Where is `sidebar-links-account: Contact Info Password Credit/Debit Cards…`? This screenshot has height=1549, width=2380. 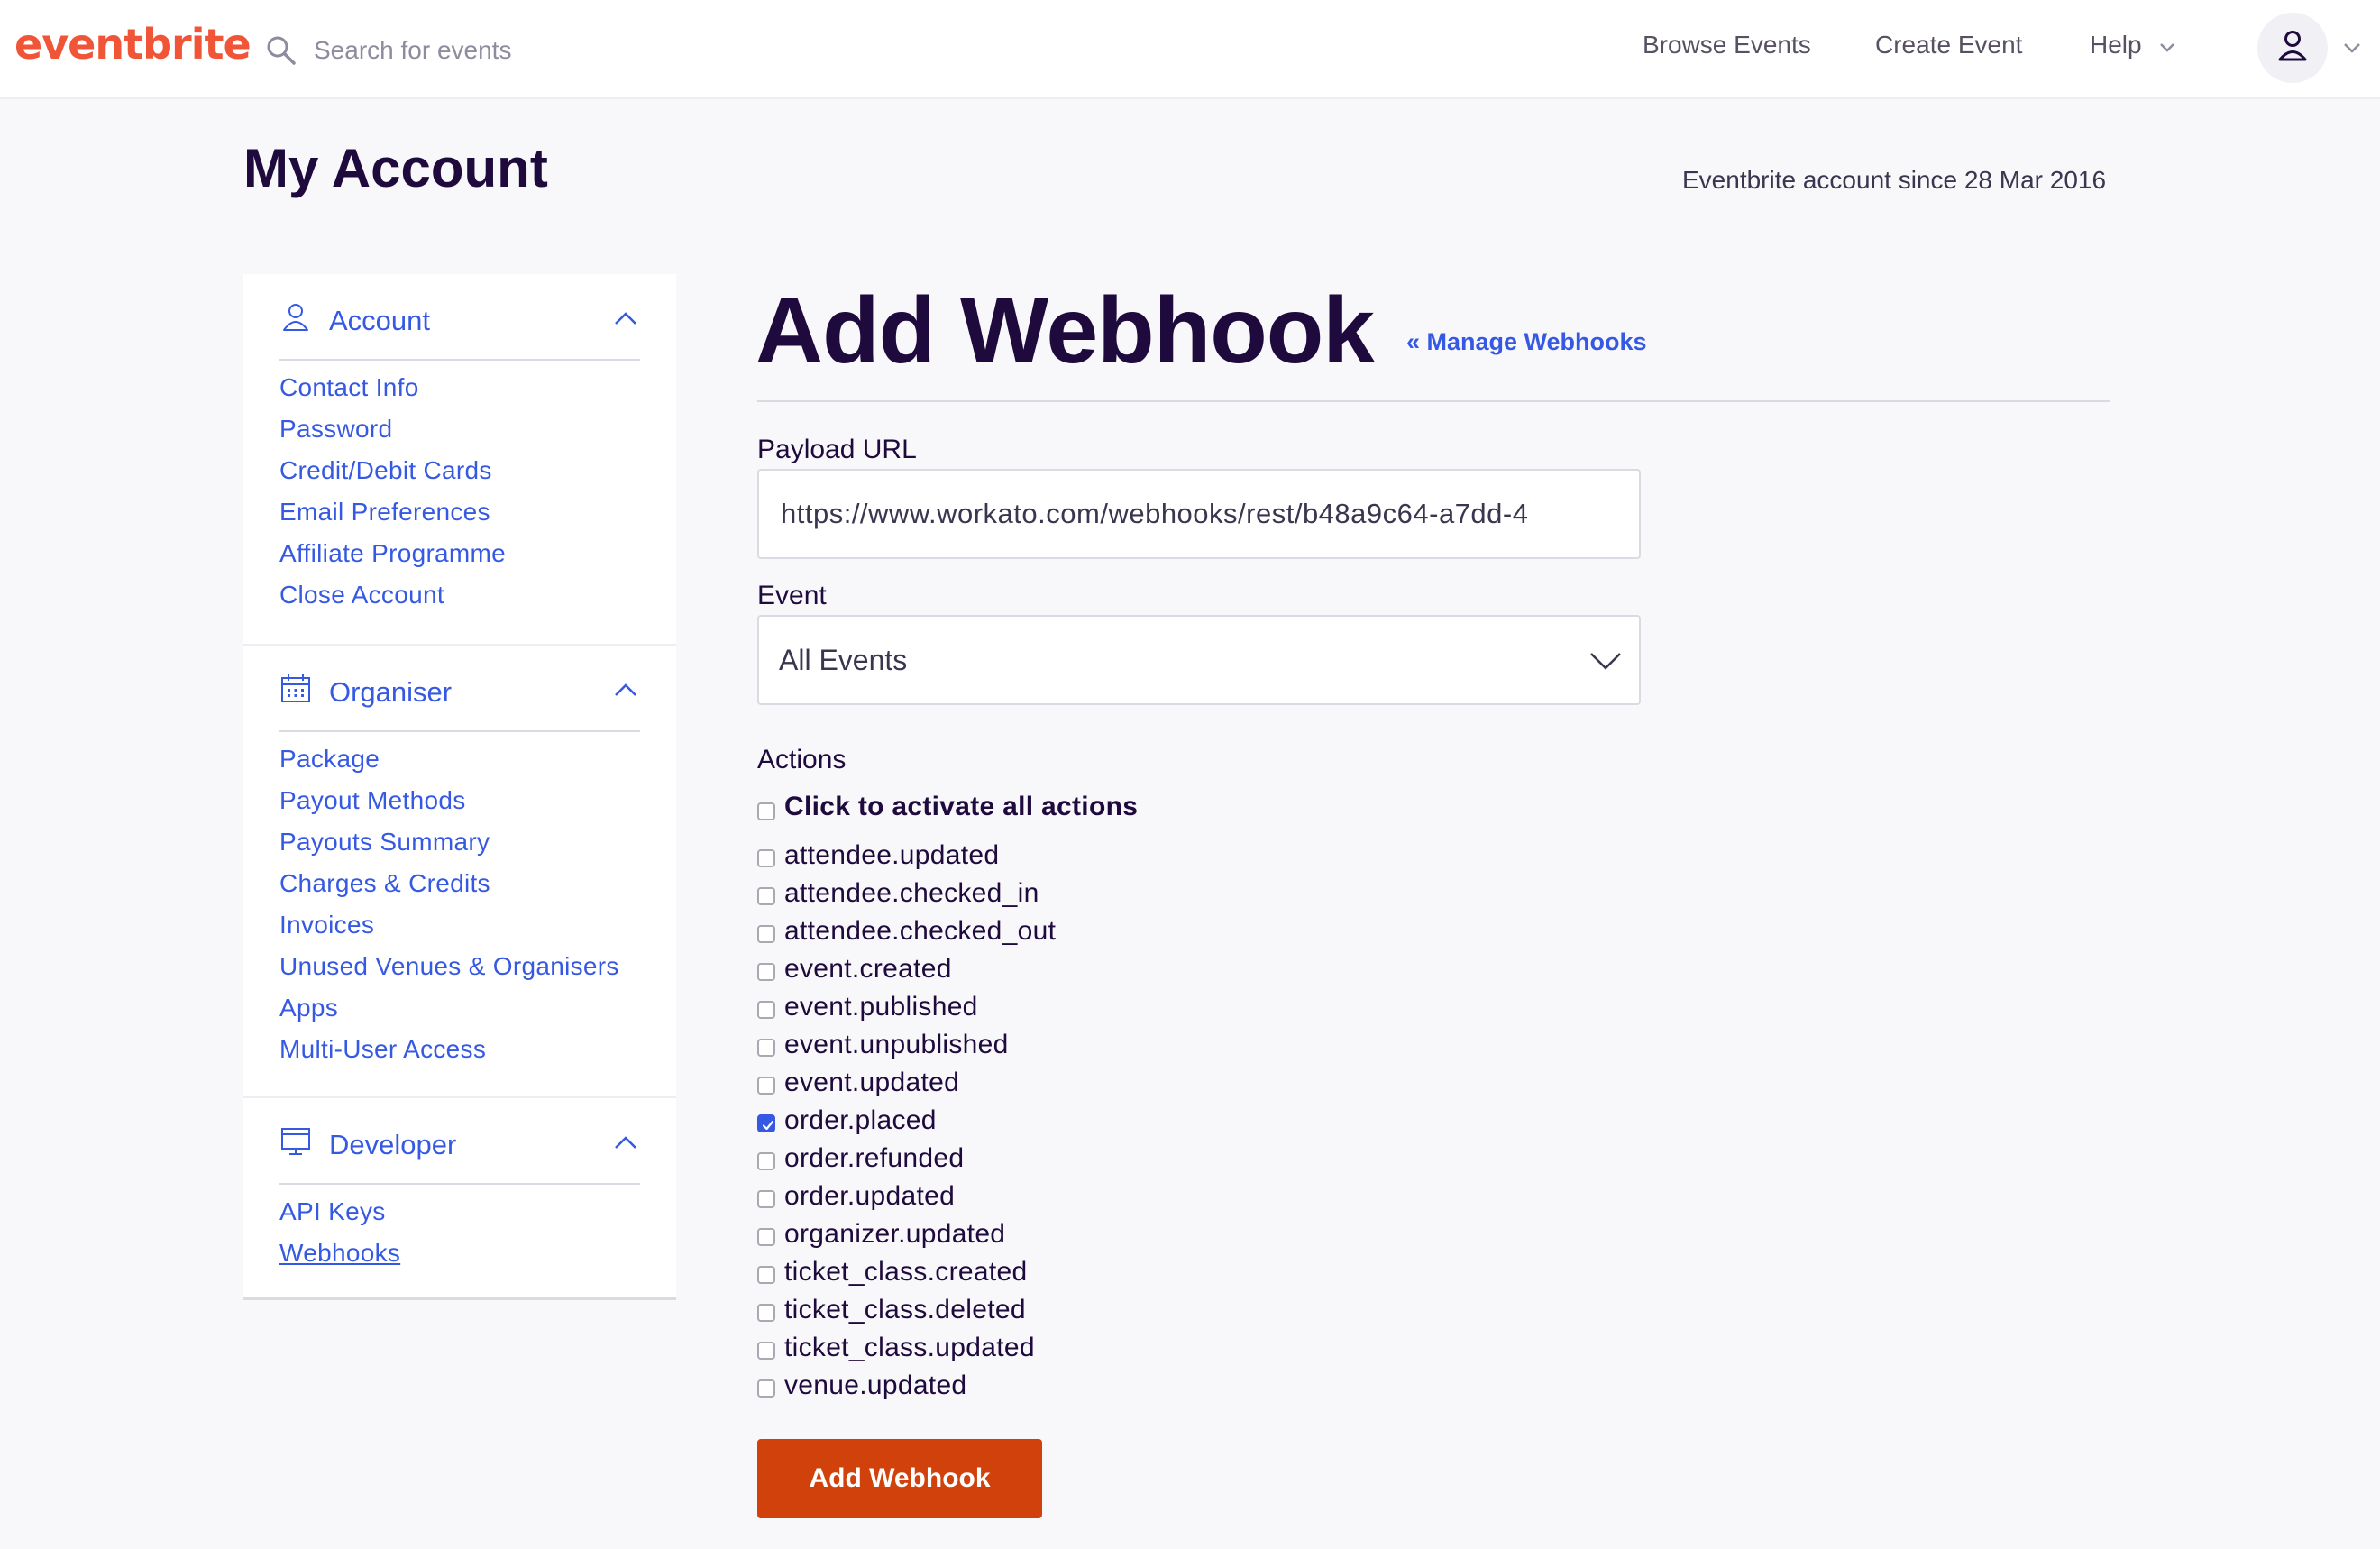
sidebar-links-account: Contact Info Password Credit/Debit Cards… is located at coordinates (392, 498).